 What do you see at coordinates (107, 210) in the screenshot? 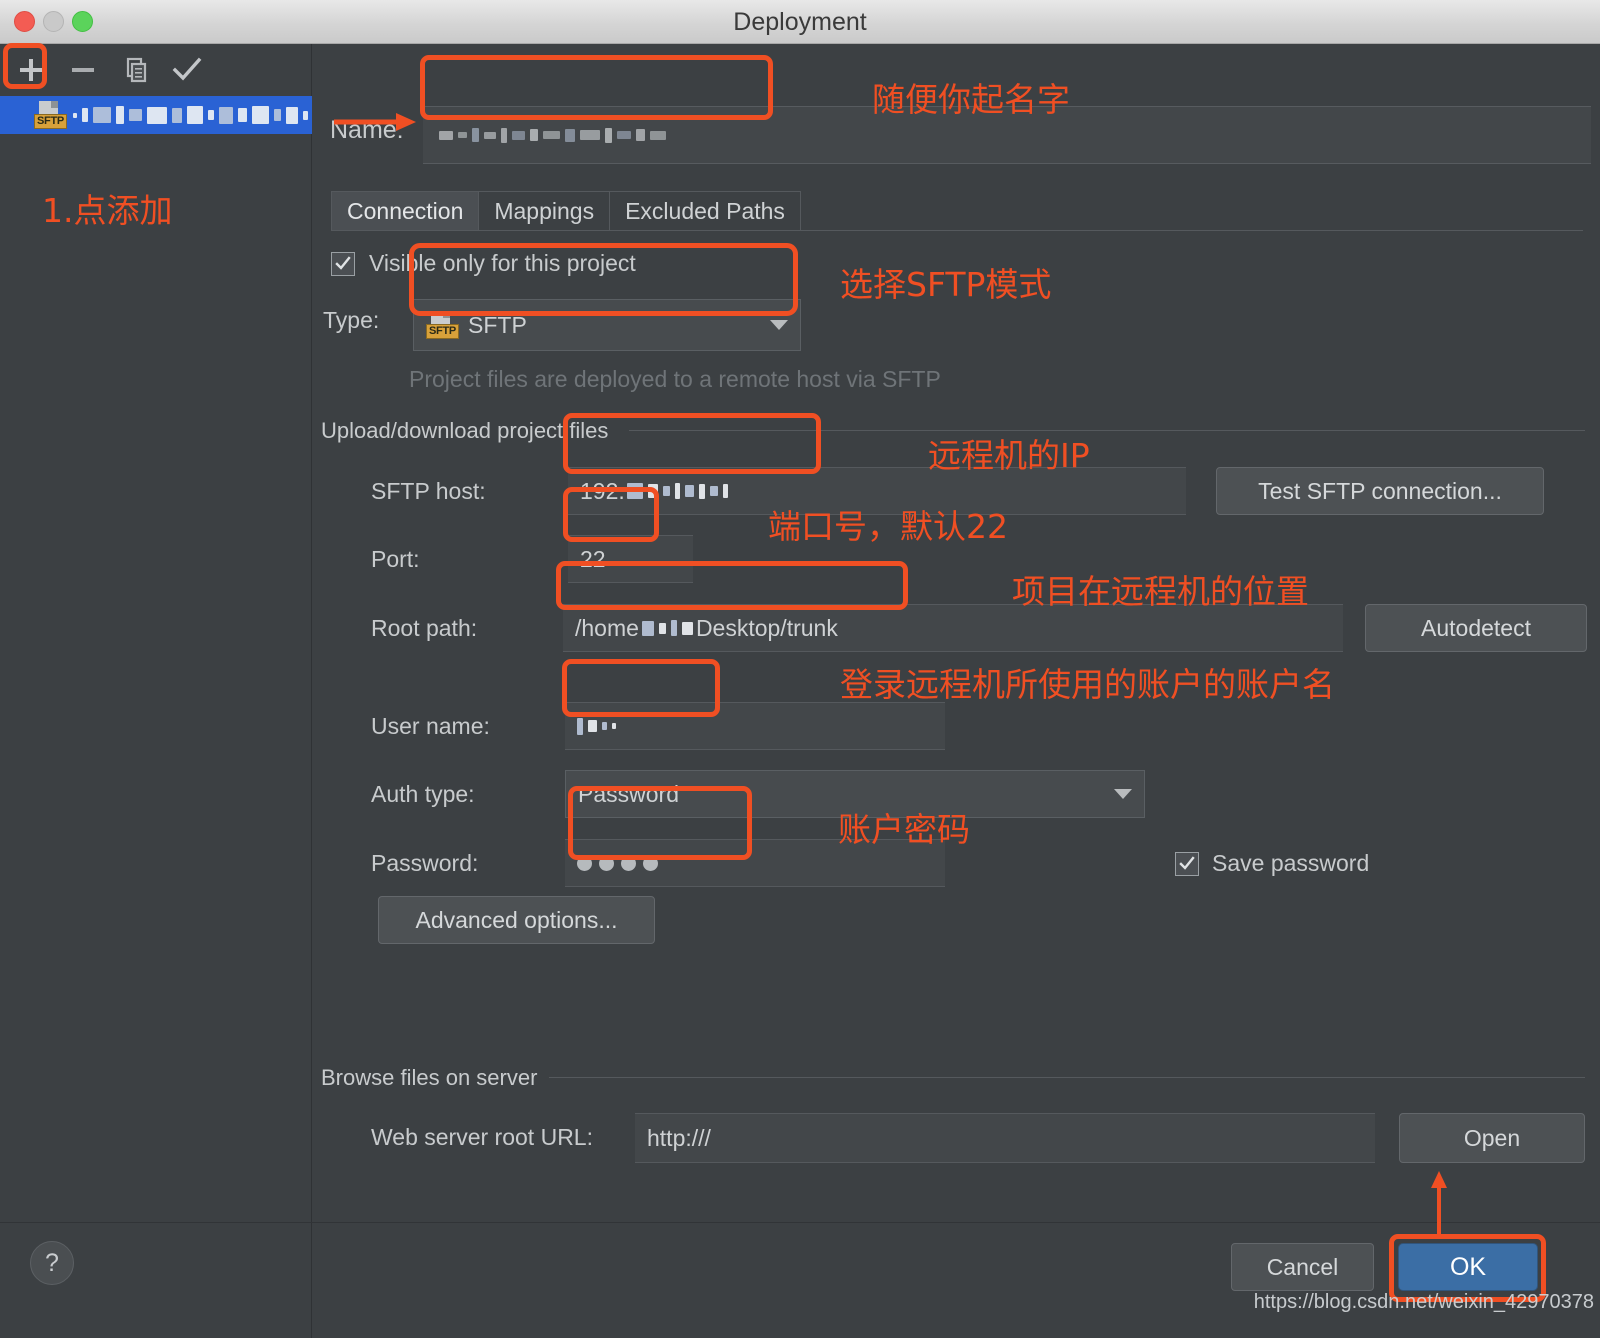
I see `annotation-add-step: 1.点添加` at bounding box center [107, 210].